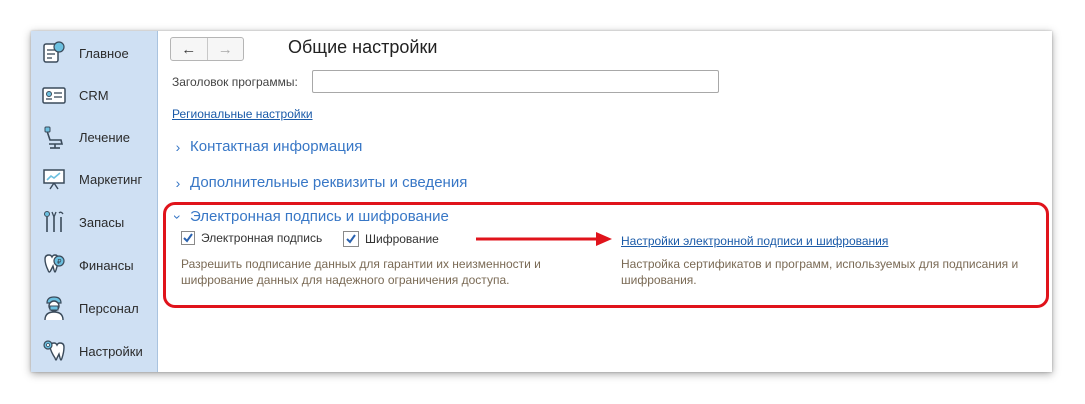 This screenshot has width=1085, height=404. Describe the element at coordinates (106, 265) in the screenshot. I see `sidebar-item-label: Финансы` at that location.